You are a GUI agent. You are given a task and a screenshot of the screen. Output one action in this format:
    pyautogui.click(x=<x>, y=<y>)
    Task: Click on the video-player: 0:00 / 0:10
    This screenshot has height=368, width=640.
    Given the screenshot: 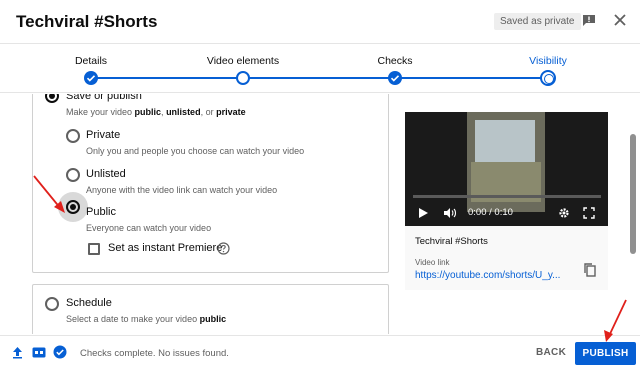 What is the action you would take?
    pyautogui.click(x=506, y=169)
    